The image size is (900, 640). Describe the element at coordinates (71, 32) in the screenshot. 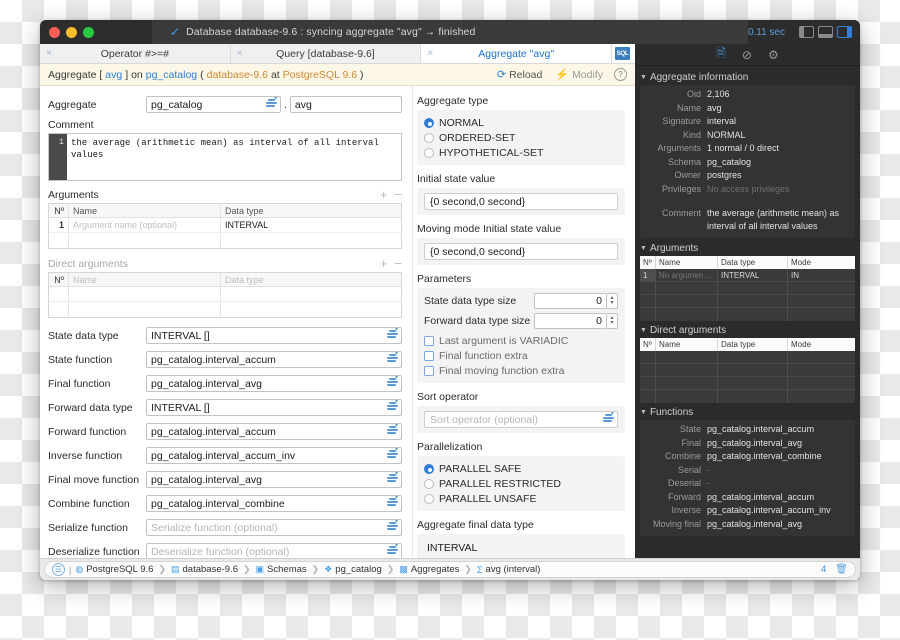

I see `minimize-window-button` at that location.